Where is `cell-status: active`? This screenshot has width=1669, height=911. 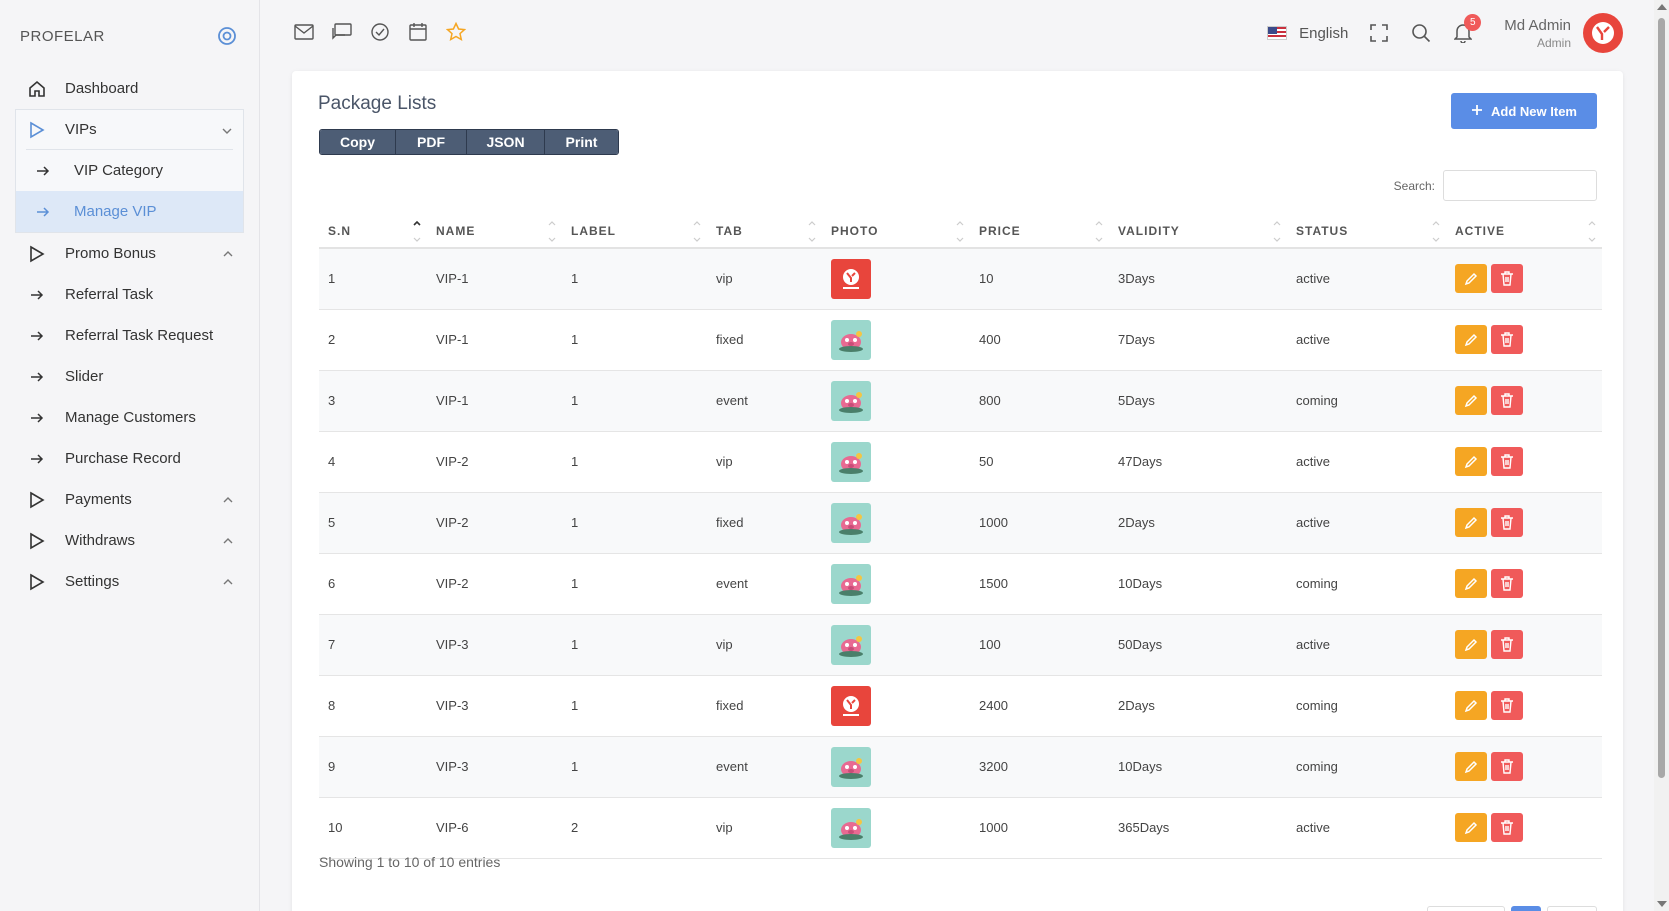 cell-status: active is located at coordinates (1366, 523).